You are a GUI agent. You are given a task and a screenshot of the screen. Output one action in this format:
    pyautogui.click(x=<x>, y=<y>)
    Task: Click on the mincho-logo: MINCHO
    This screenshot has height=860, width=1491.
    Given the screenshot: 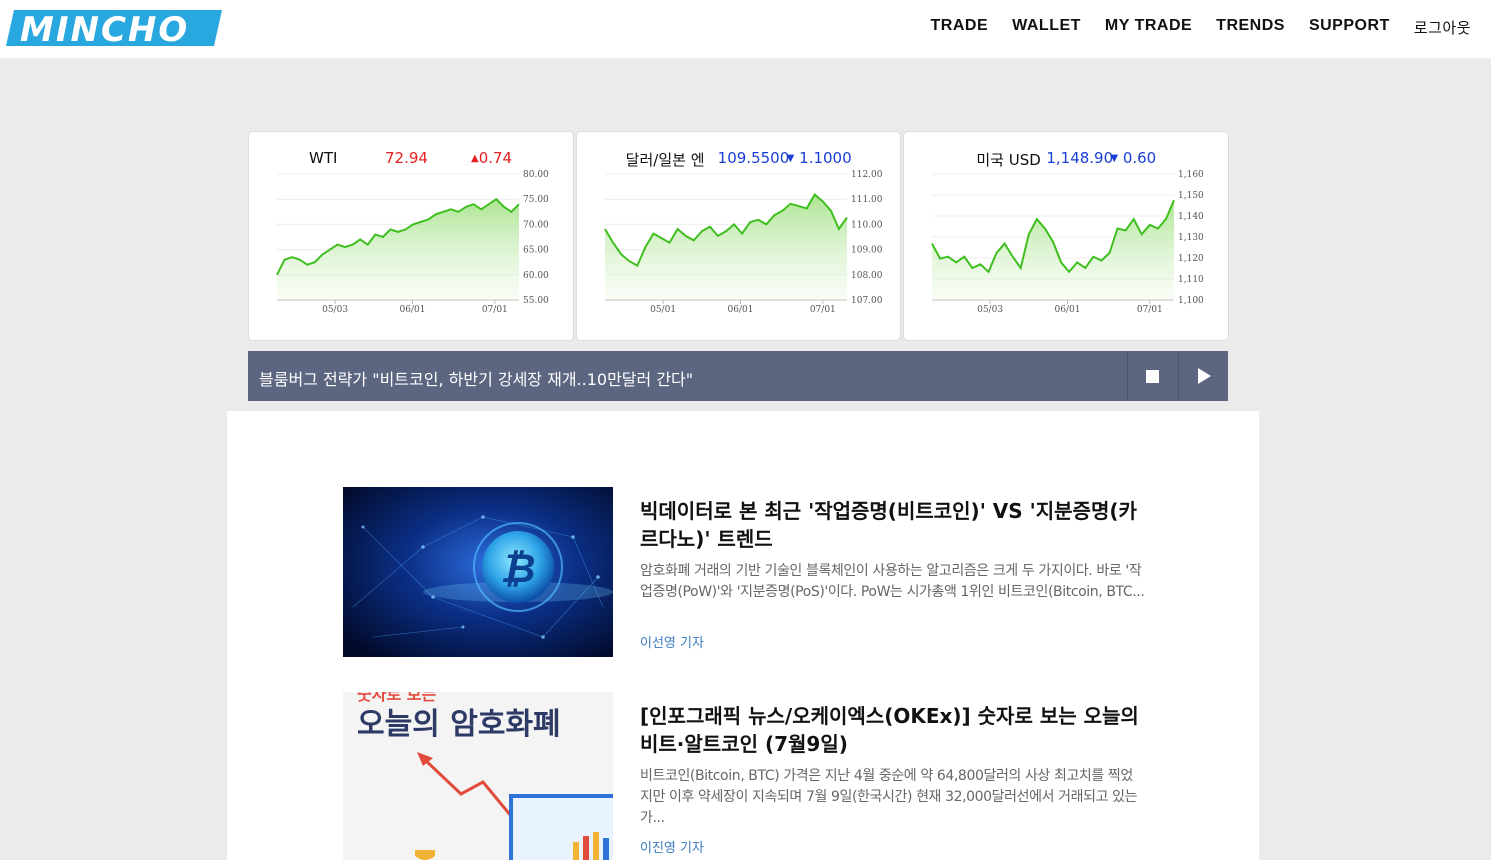 What is the action you would take?
    pyautogui.click(x=114, y=28)
    